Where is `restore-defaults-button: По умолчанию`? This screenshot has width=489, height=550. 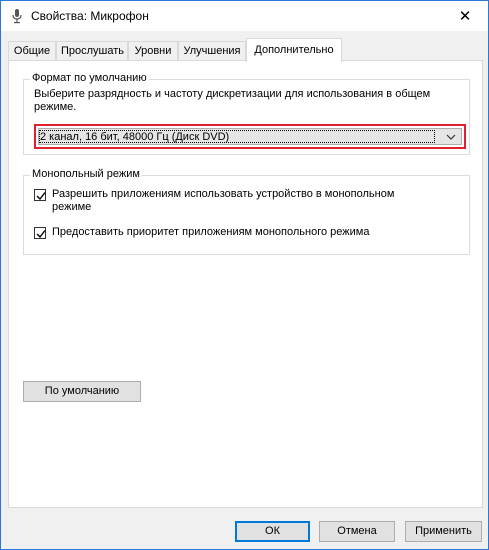
restore-defaults-button: По умолчанию is located at coordinates (82, 391).